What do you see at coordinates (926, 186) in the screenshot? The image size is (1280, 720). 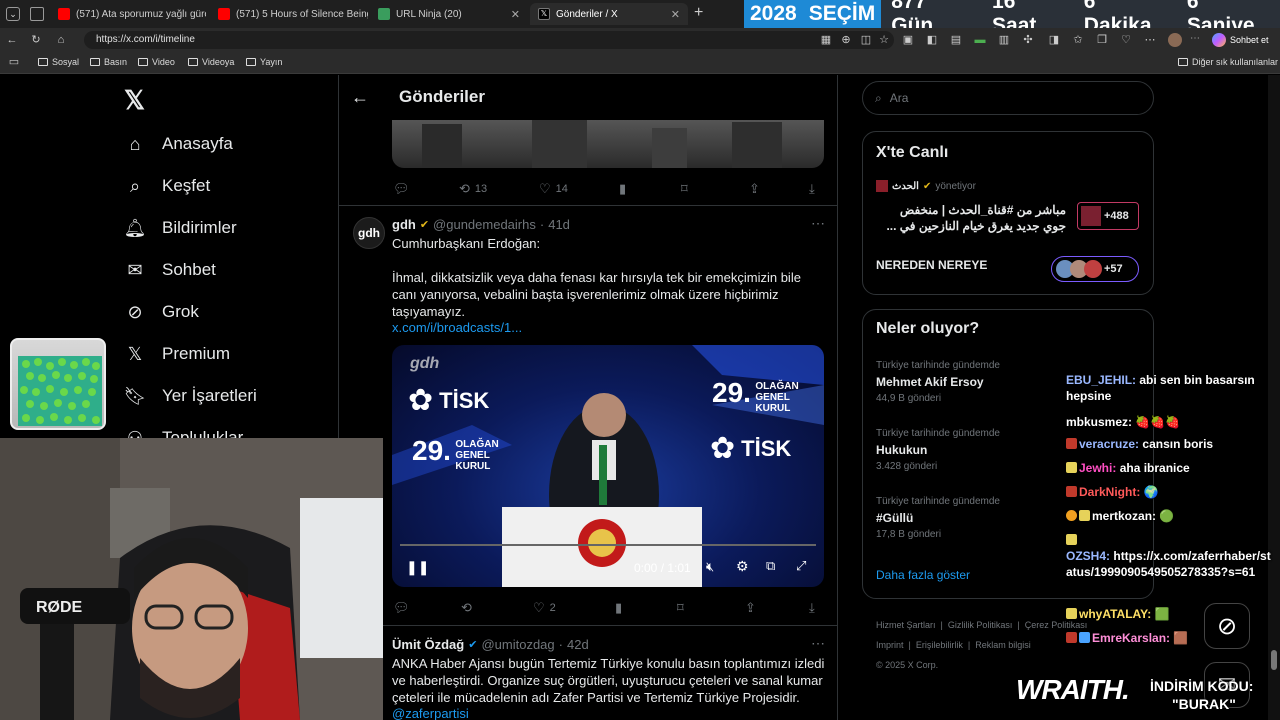 I see `live-host: الحدث ✔ yönetiyor` at bounding box center [926, 186].